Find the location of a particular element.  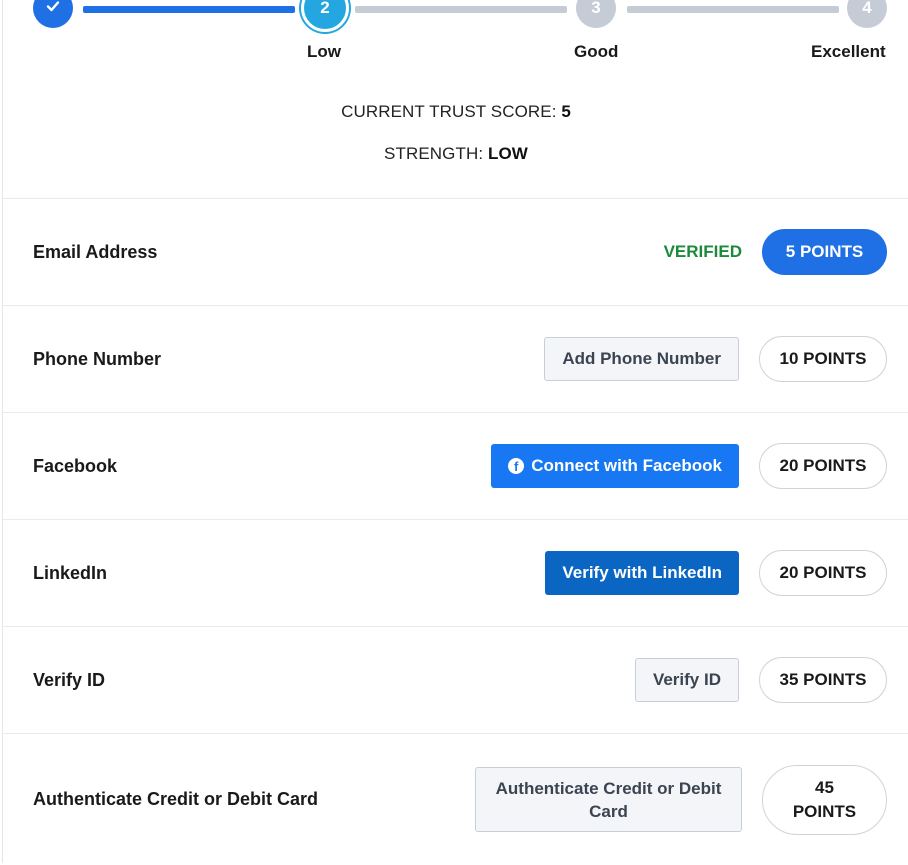

row-label: Phone Number is located at coordinates (97, 358).